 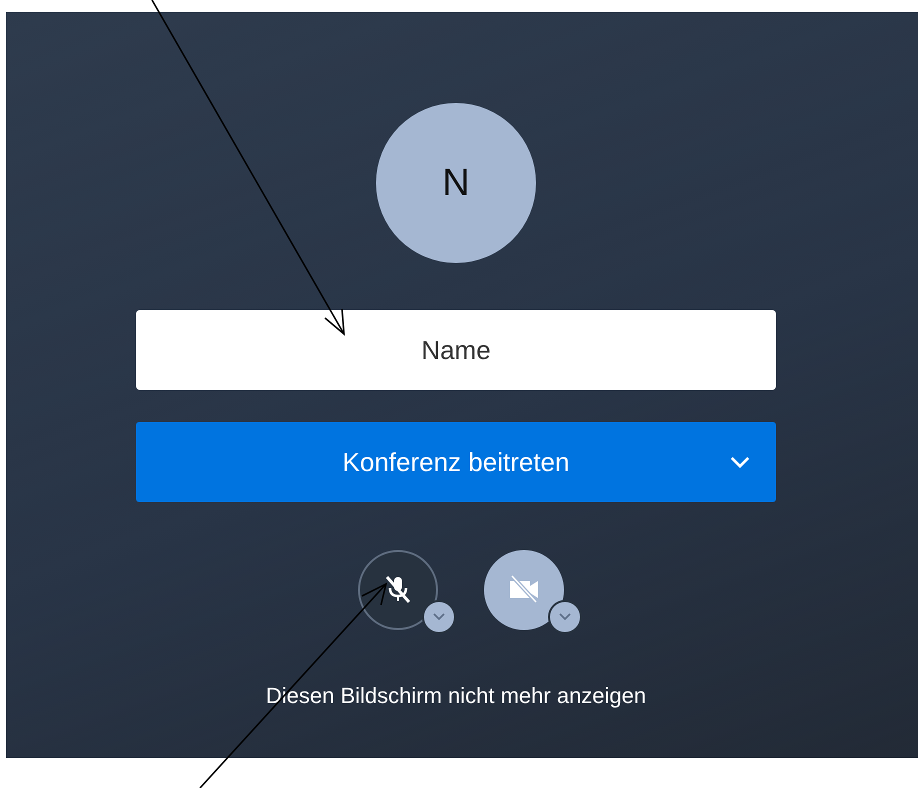 I want to click on dont-show-again-link: Diesen Bildschirm nicht mehr anzeigen, so click(x=456, y=696).